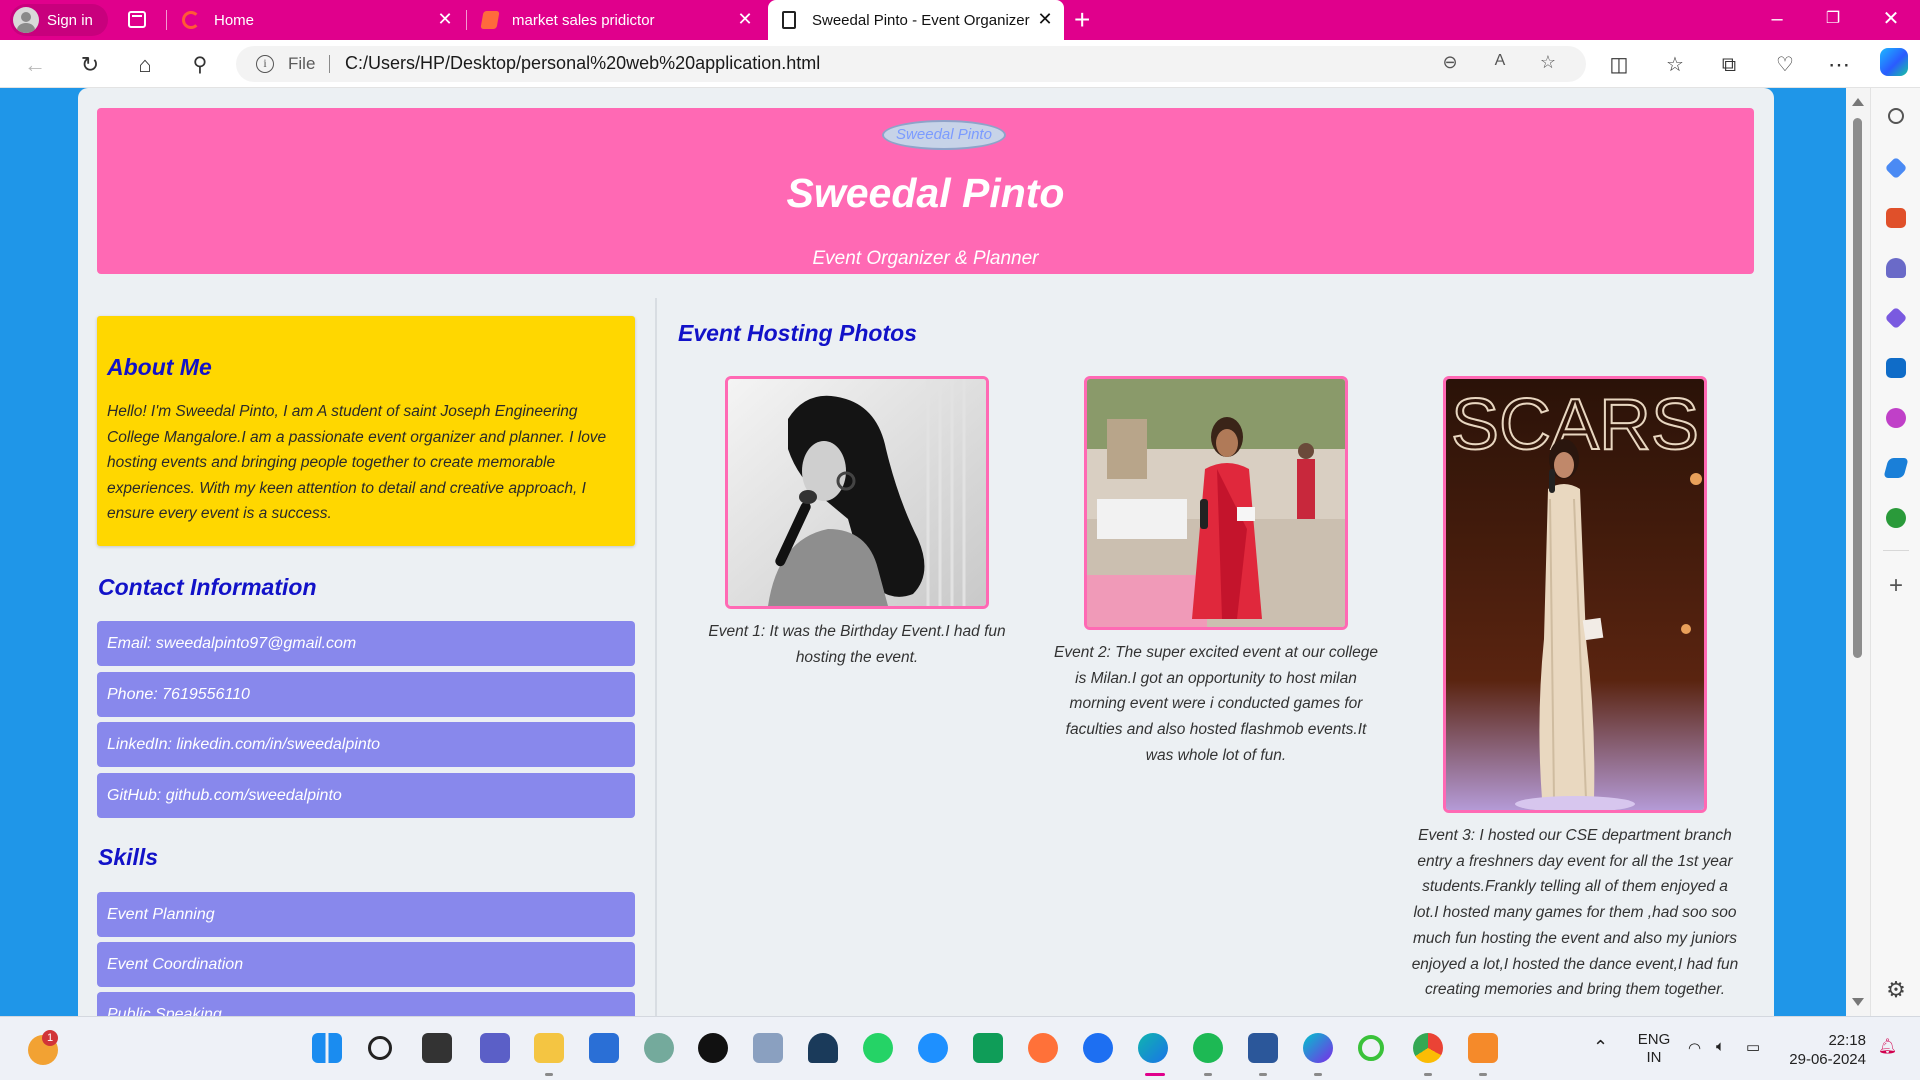 This screenshot has height=1080, width=1920. Describe the element at coordinates (659, 1048) in the screenshot. I see `chatgpt-icon` at that location.